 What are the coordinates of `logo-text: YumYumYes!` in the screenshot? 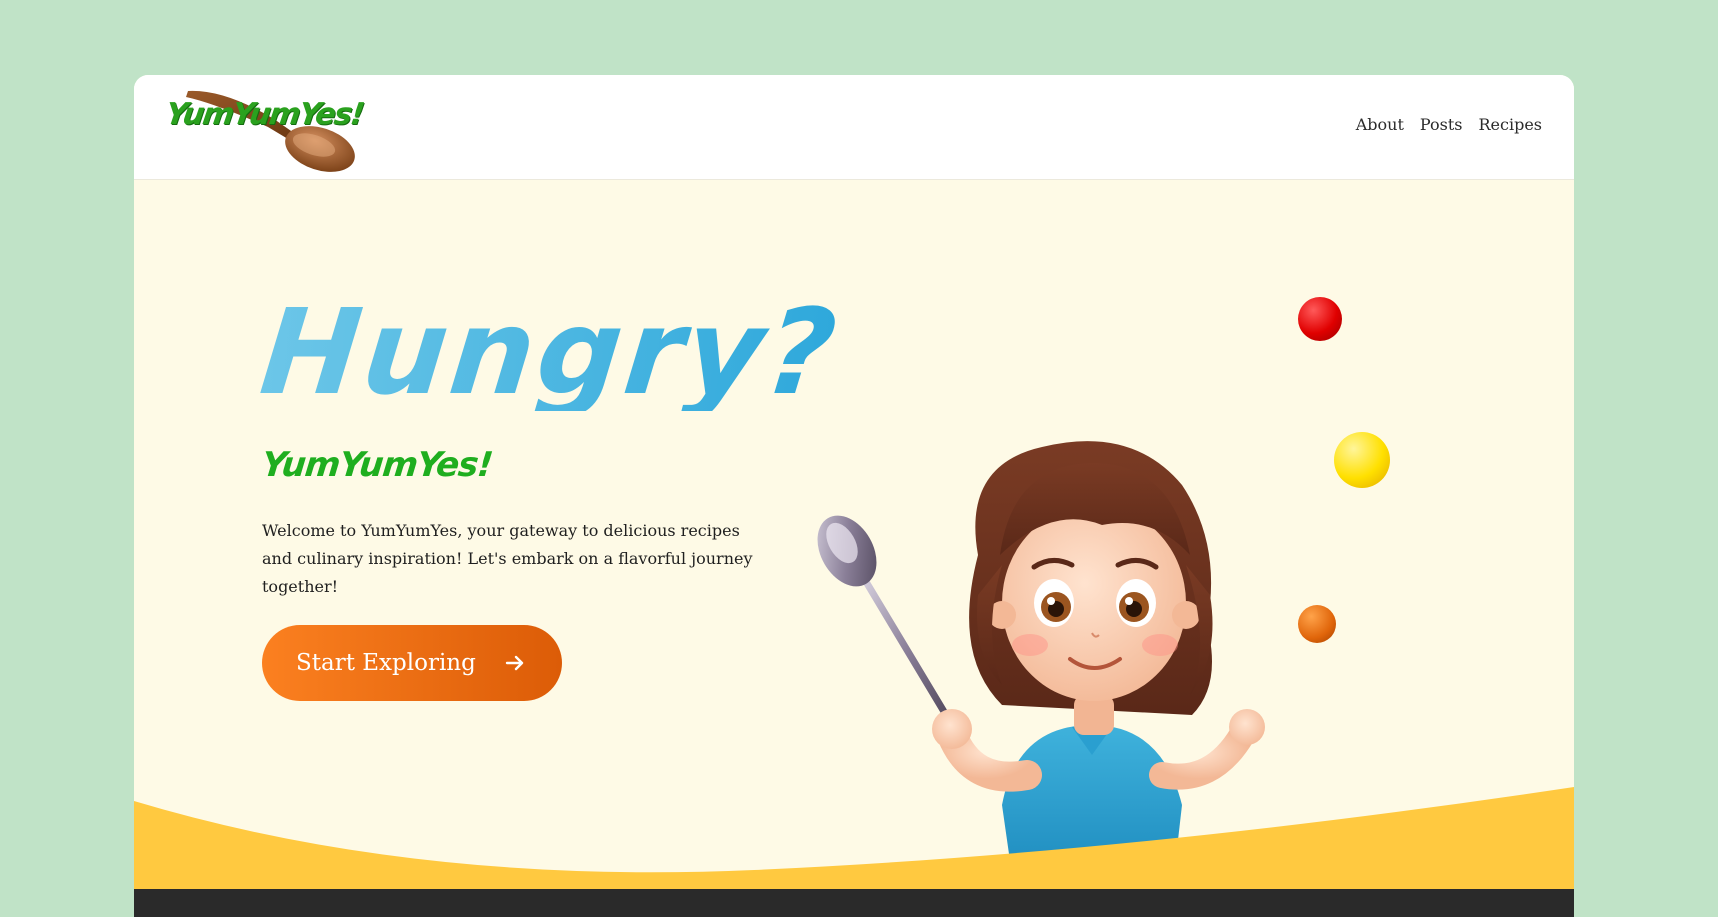 It's located at (264, 114).